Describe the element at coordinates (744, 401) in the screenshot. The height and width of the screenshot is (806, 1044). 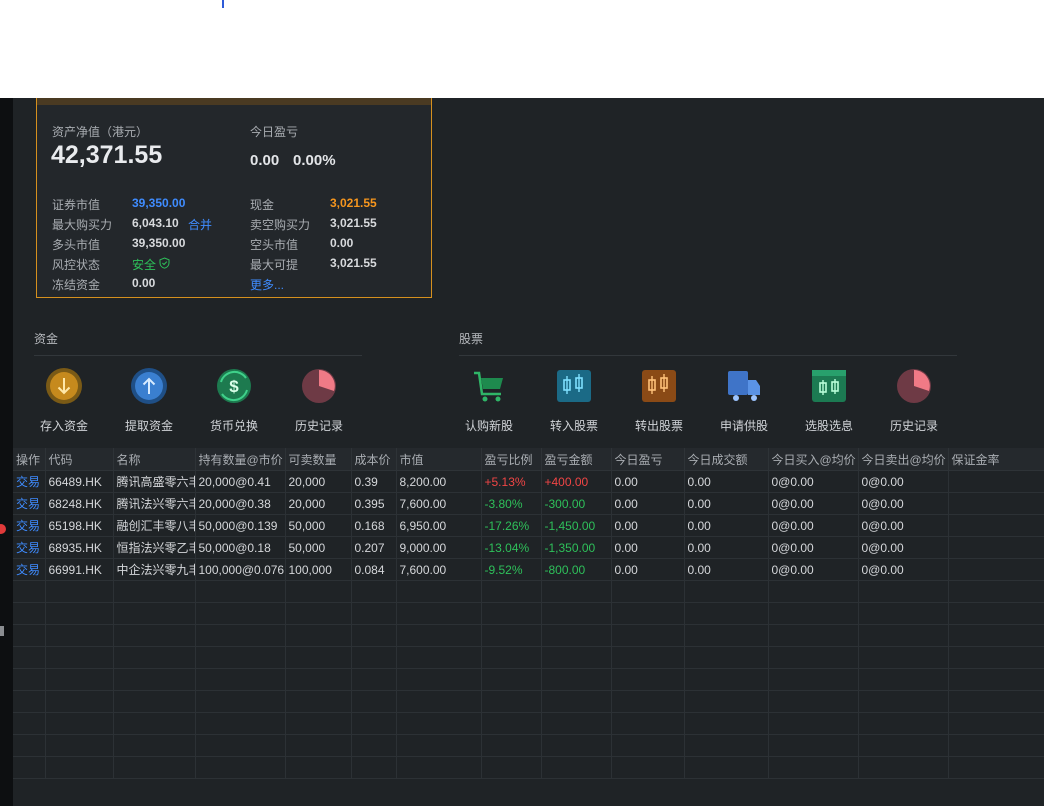
I see `rights-issue-button: 申请供股` at that location.